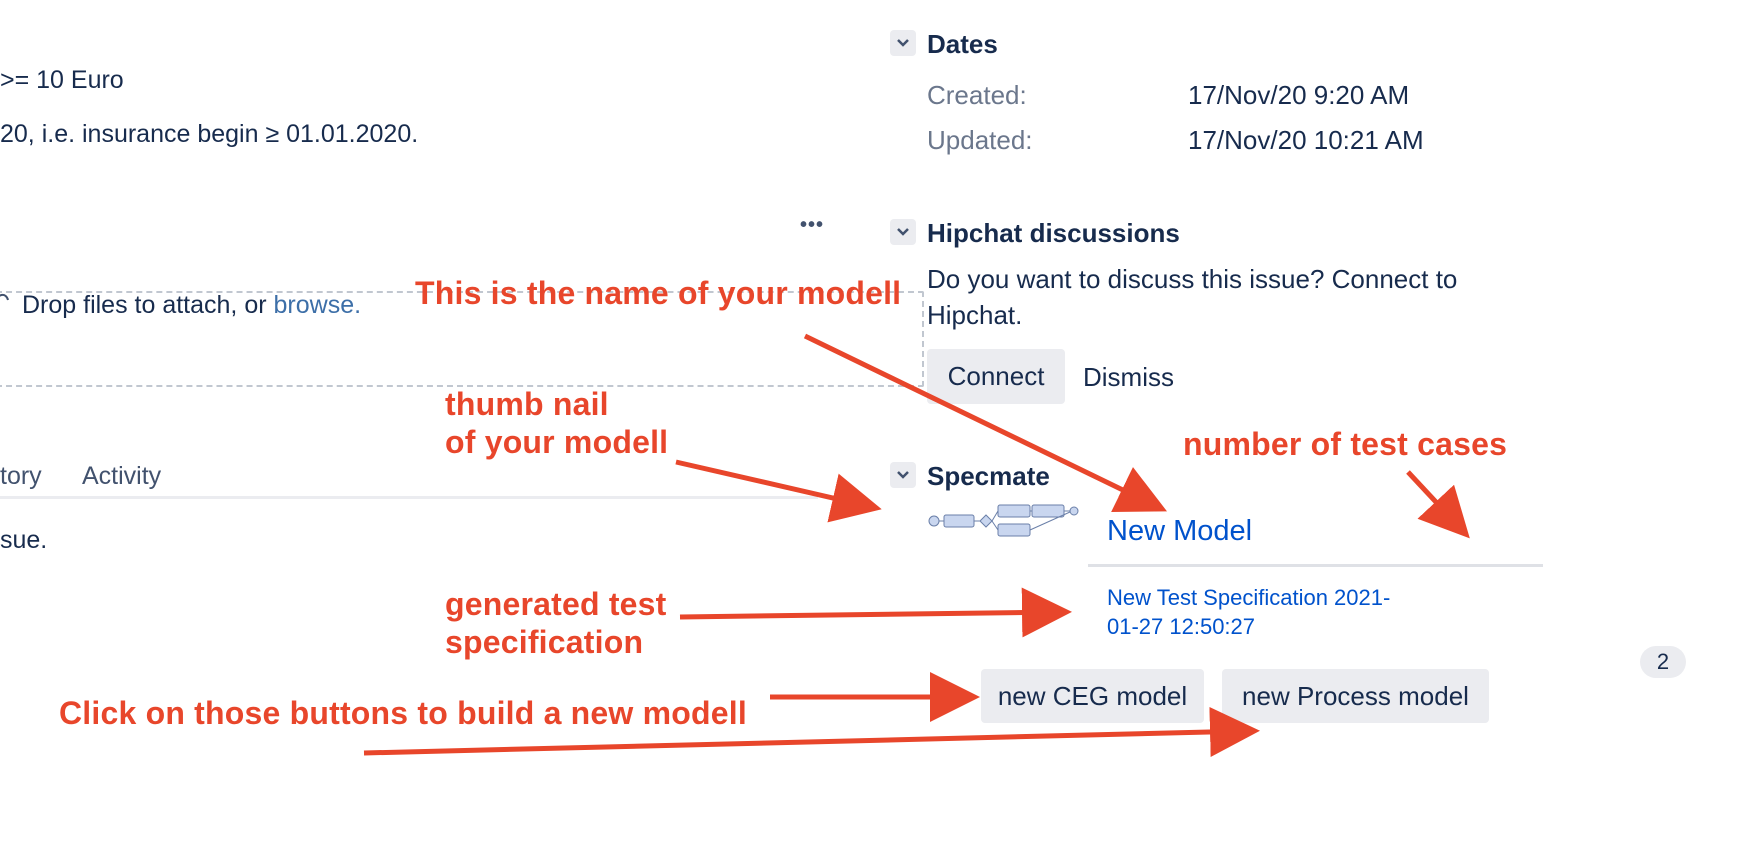 Image resolution: width=1741 pixels, height=849 pixels. What do you see at coordinates (778, 491) in the screenshot?
I see `arrow-thumbnail` at bounding box center [778, 491].